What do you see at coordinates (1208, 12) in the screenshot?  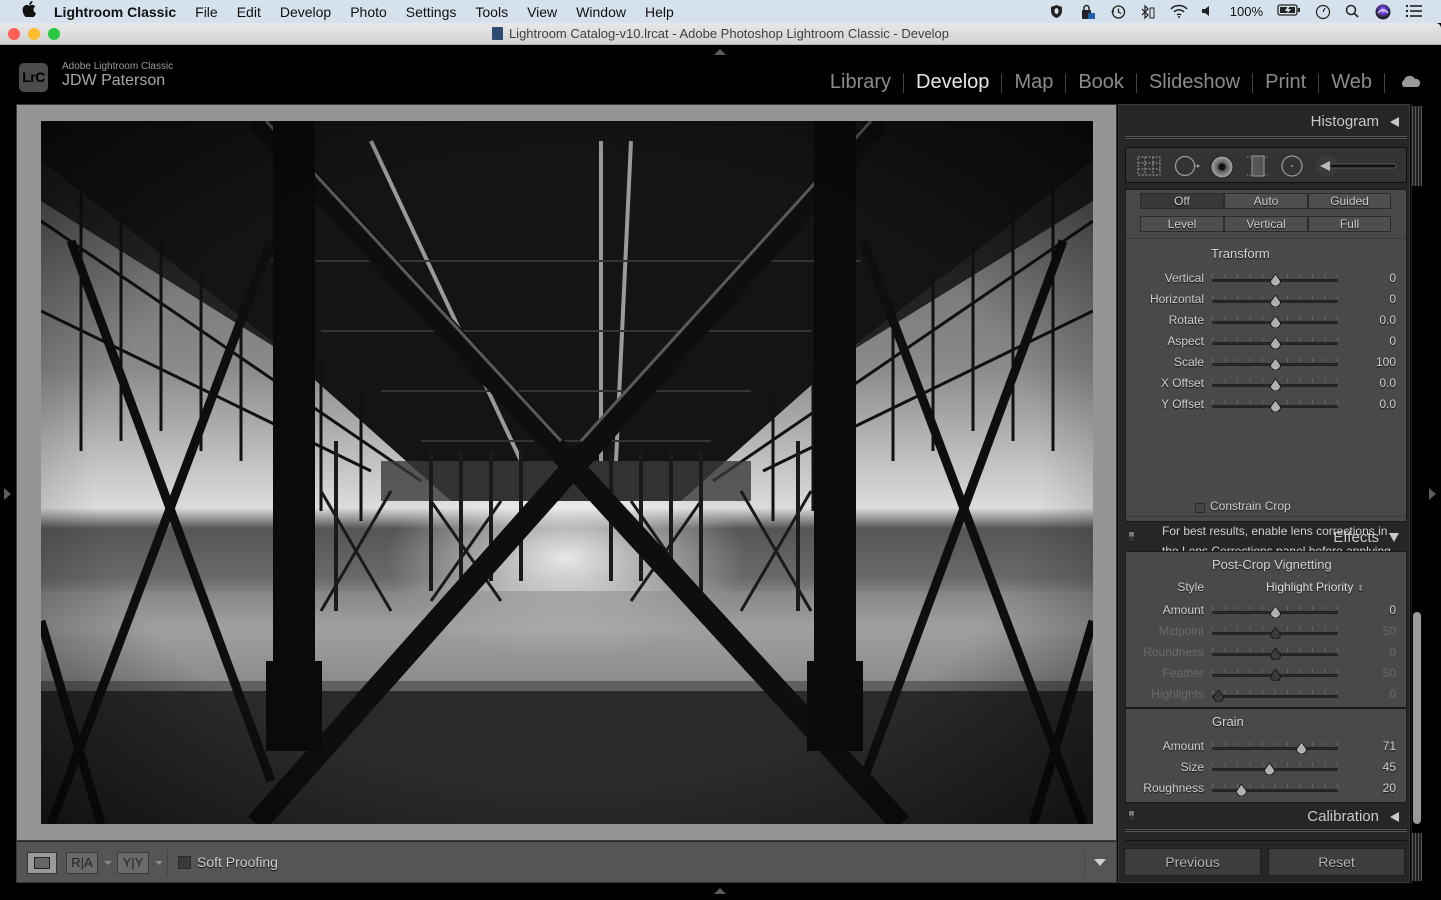 I see `volume-icon` at bounding box center [1208, 12].